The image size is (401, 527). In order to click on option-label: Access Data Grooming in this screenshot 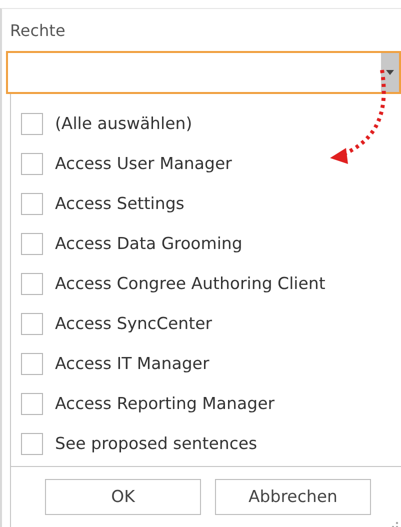, I will do `click(148, 244)`.